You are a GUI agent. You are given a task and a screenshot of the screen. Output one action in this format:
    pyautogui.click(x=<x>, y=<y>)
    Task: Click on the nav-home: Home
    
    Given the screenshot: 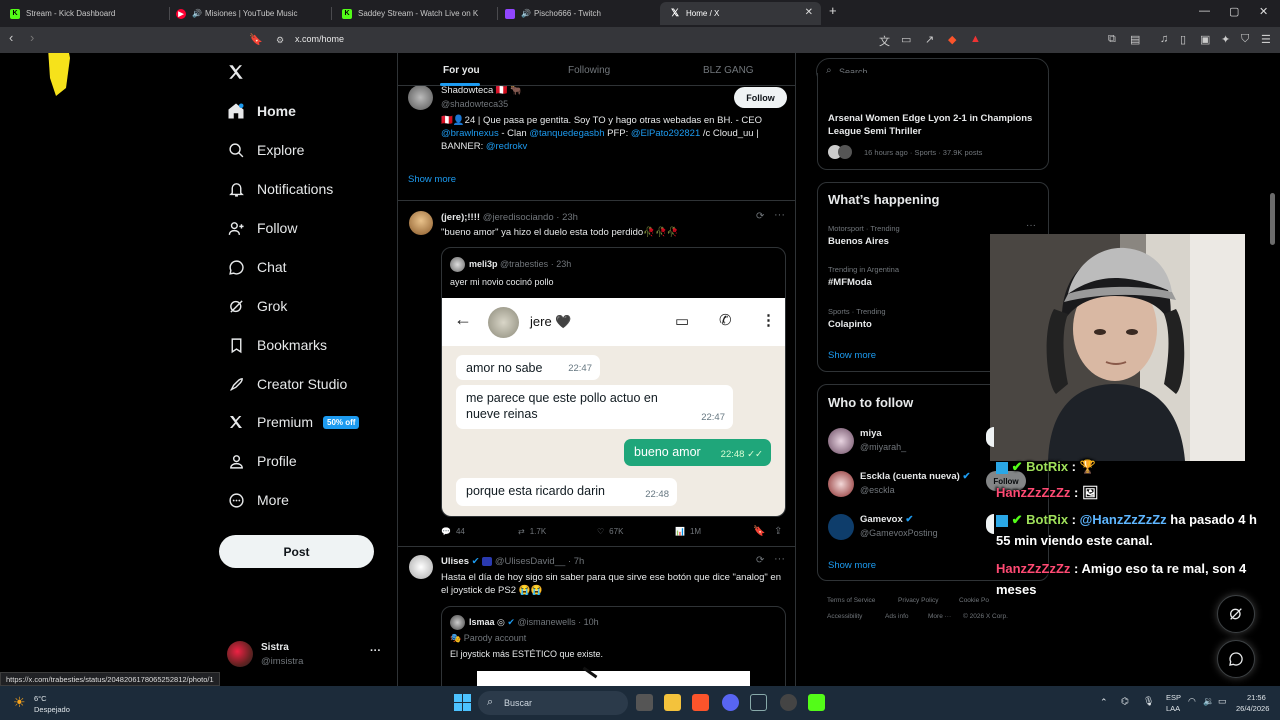 What is the action you would take?
    pyautogui.click(x=261, y=111)
    